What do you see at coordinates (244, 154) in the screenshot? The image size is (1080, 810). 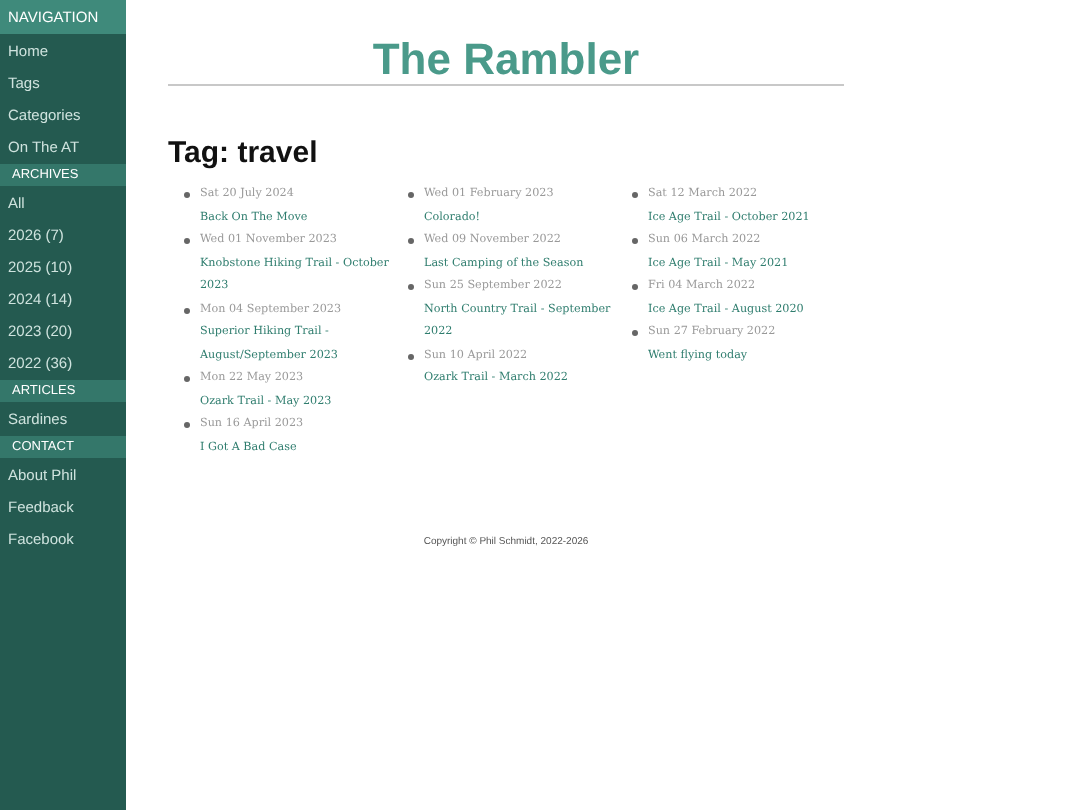 I see `page-heading: Tag: travel` at bounding box center [244, 154].